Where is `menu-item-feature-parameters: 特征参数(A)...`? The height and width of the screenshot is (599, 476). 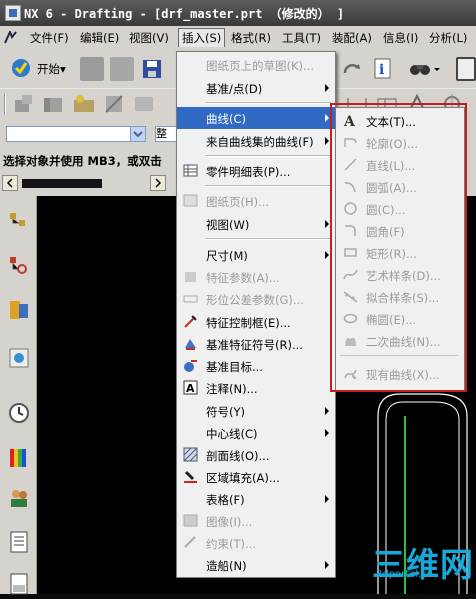 menu-item-feature-parameters: 特征参数(A)... is located at coordinates (256, 277).